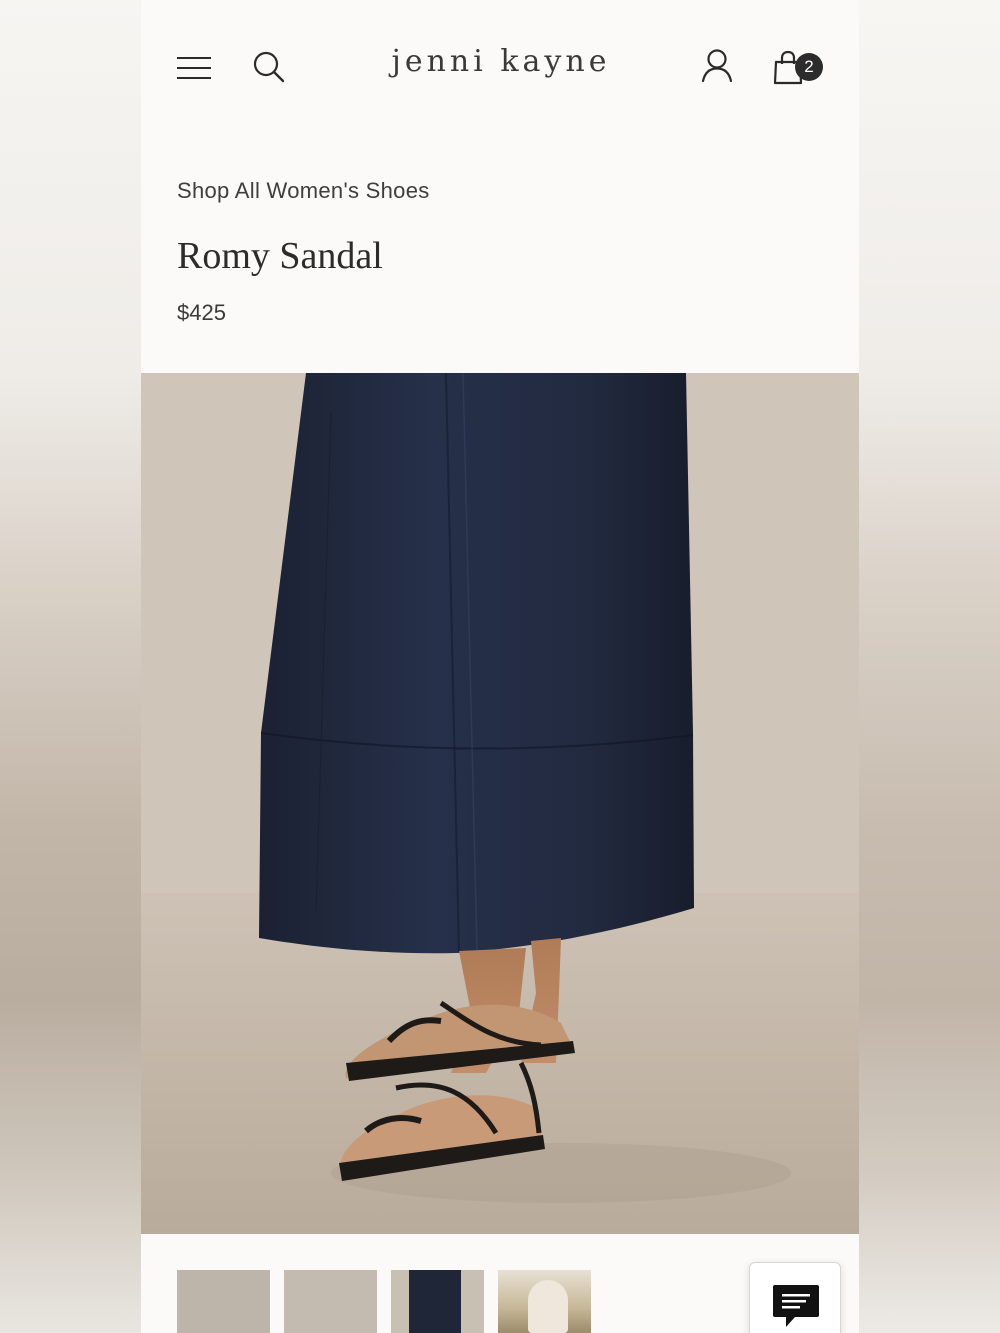 The image size is (1000, 1333). Describe the element at coordinates (929, 666) in the screenshot. I see `blurred-background-right` at that location.